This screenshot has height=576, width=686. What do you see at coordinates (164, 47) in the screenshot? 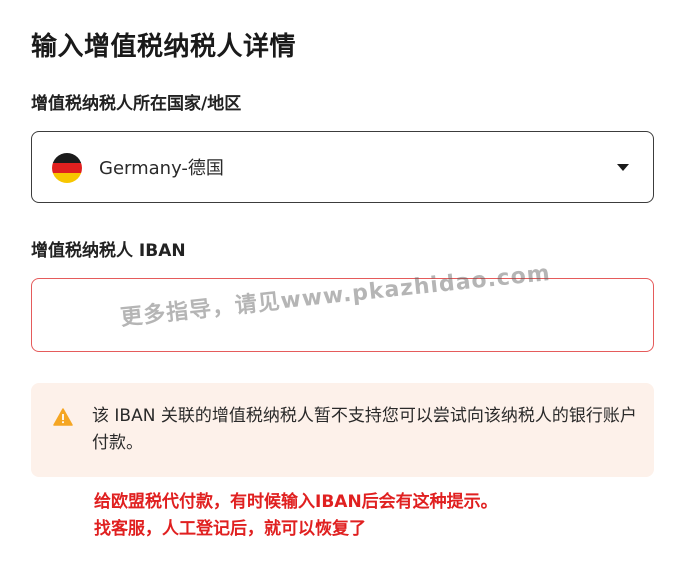
I see `page-title: 输入增值税纳税人详情` at bounding box center [164, 47].